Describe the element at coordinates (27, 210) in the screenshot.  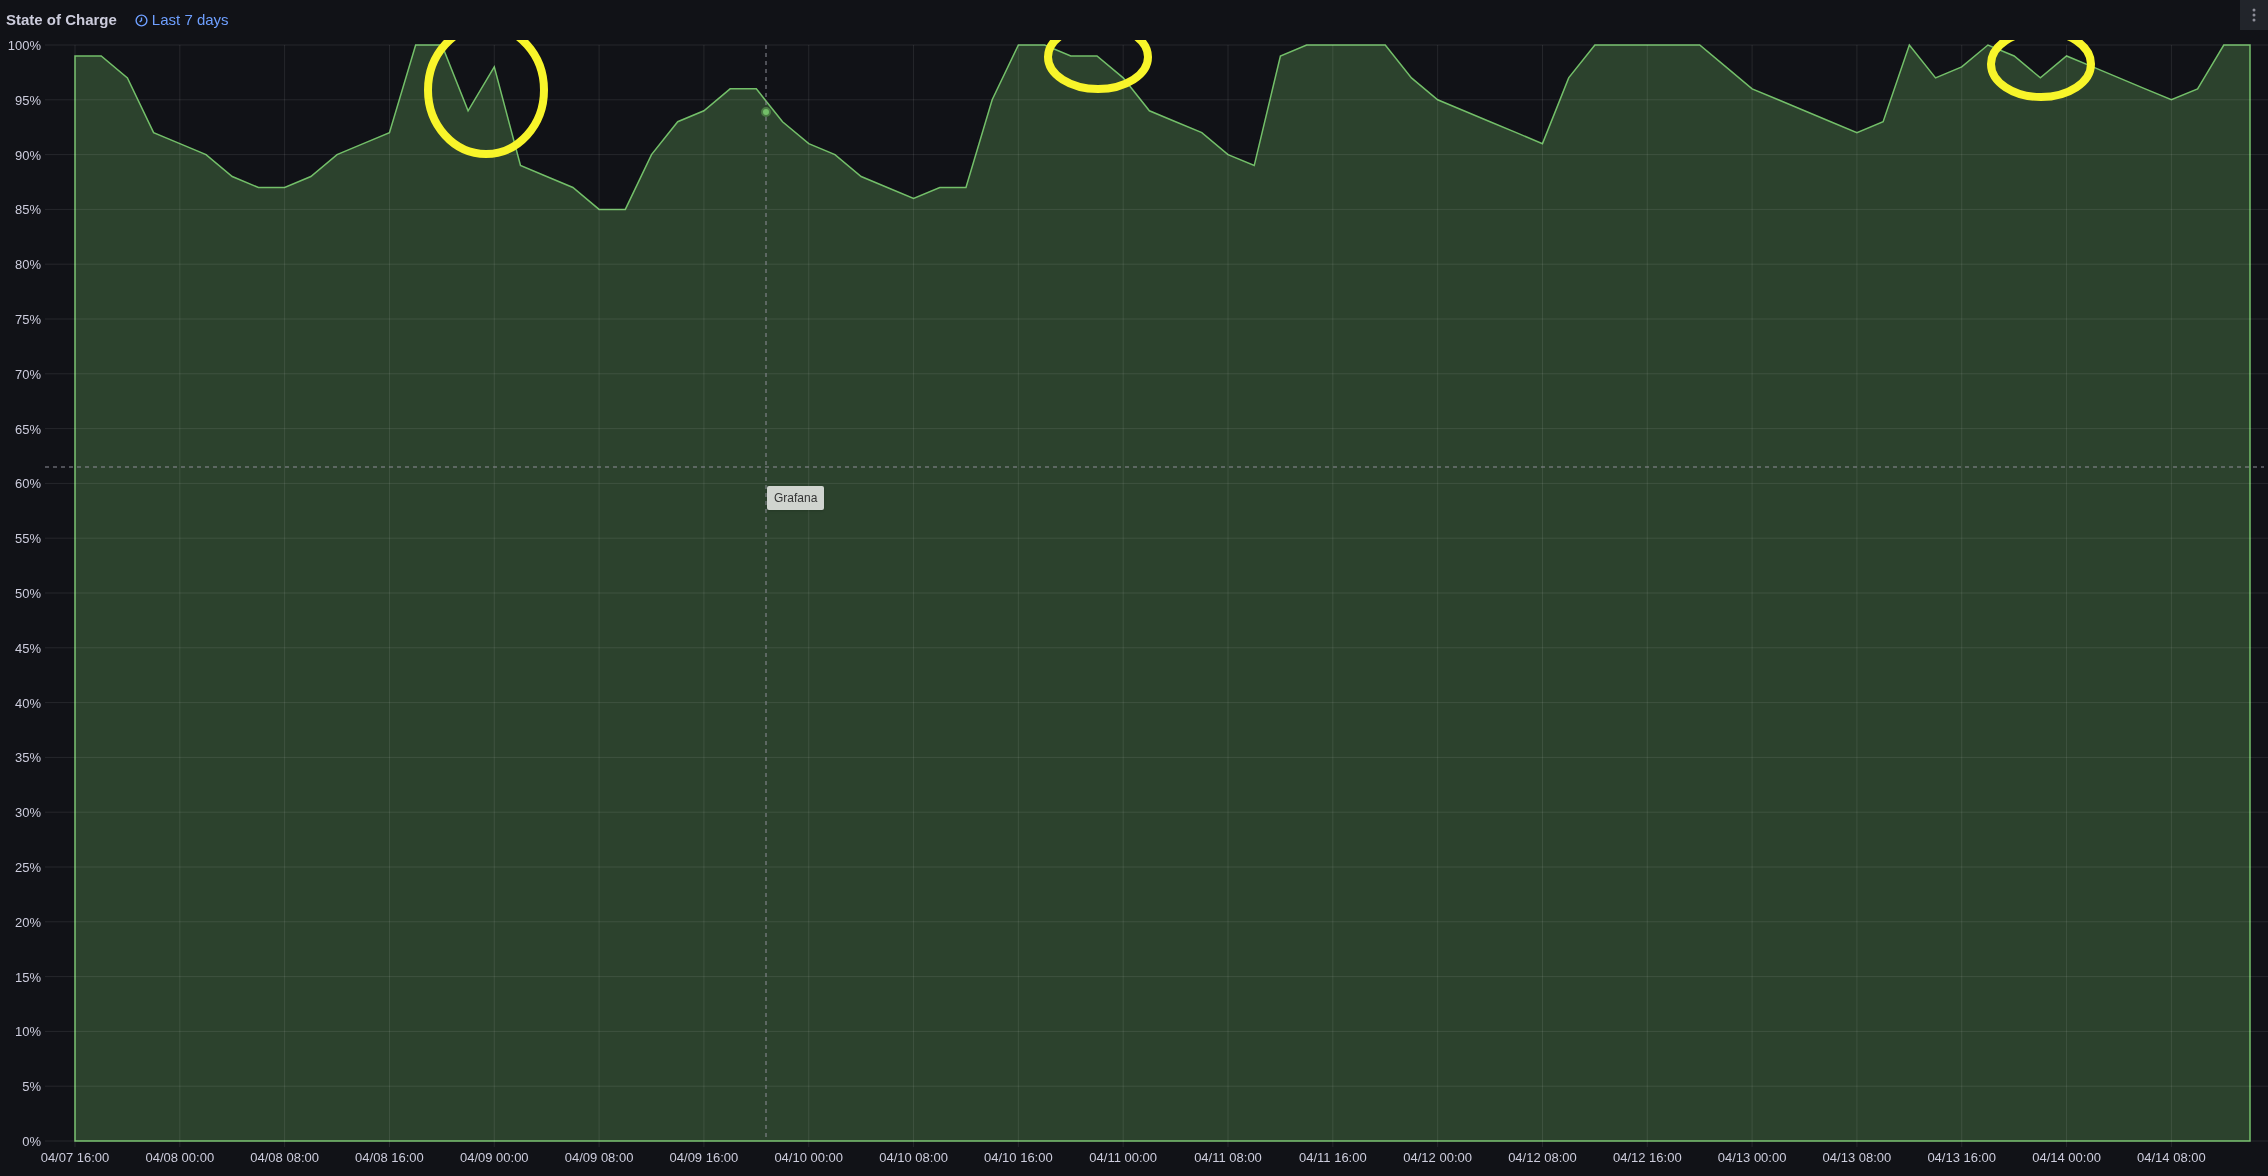
I see `y-axis-label: 85%` at that location.